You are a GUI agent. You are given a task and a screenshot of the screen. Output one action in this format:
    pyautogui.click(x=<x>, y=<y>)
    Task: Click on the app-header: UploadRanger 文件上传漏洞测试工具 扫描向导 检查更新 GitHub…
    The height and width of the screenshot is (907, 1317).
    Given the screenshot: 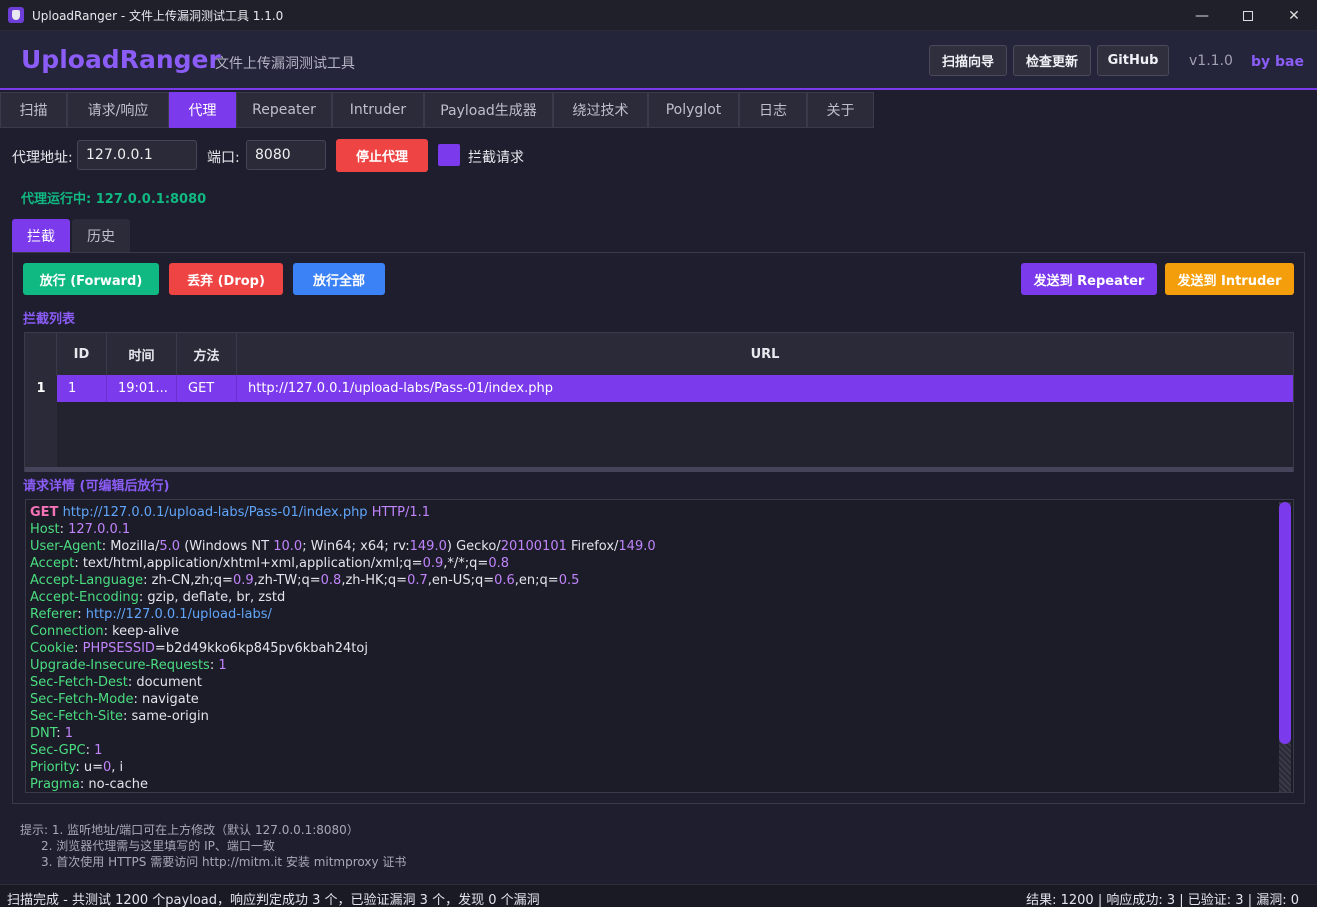 What is the action you would take?
    pyautogui.click(x=658, y=60)
    